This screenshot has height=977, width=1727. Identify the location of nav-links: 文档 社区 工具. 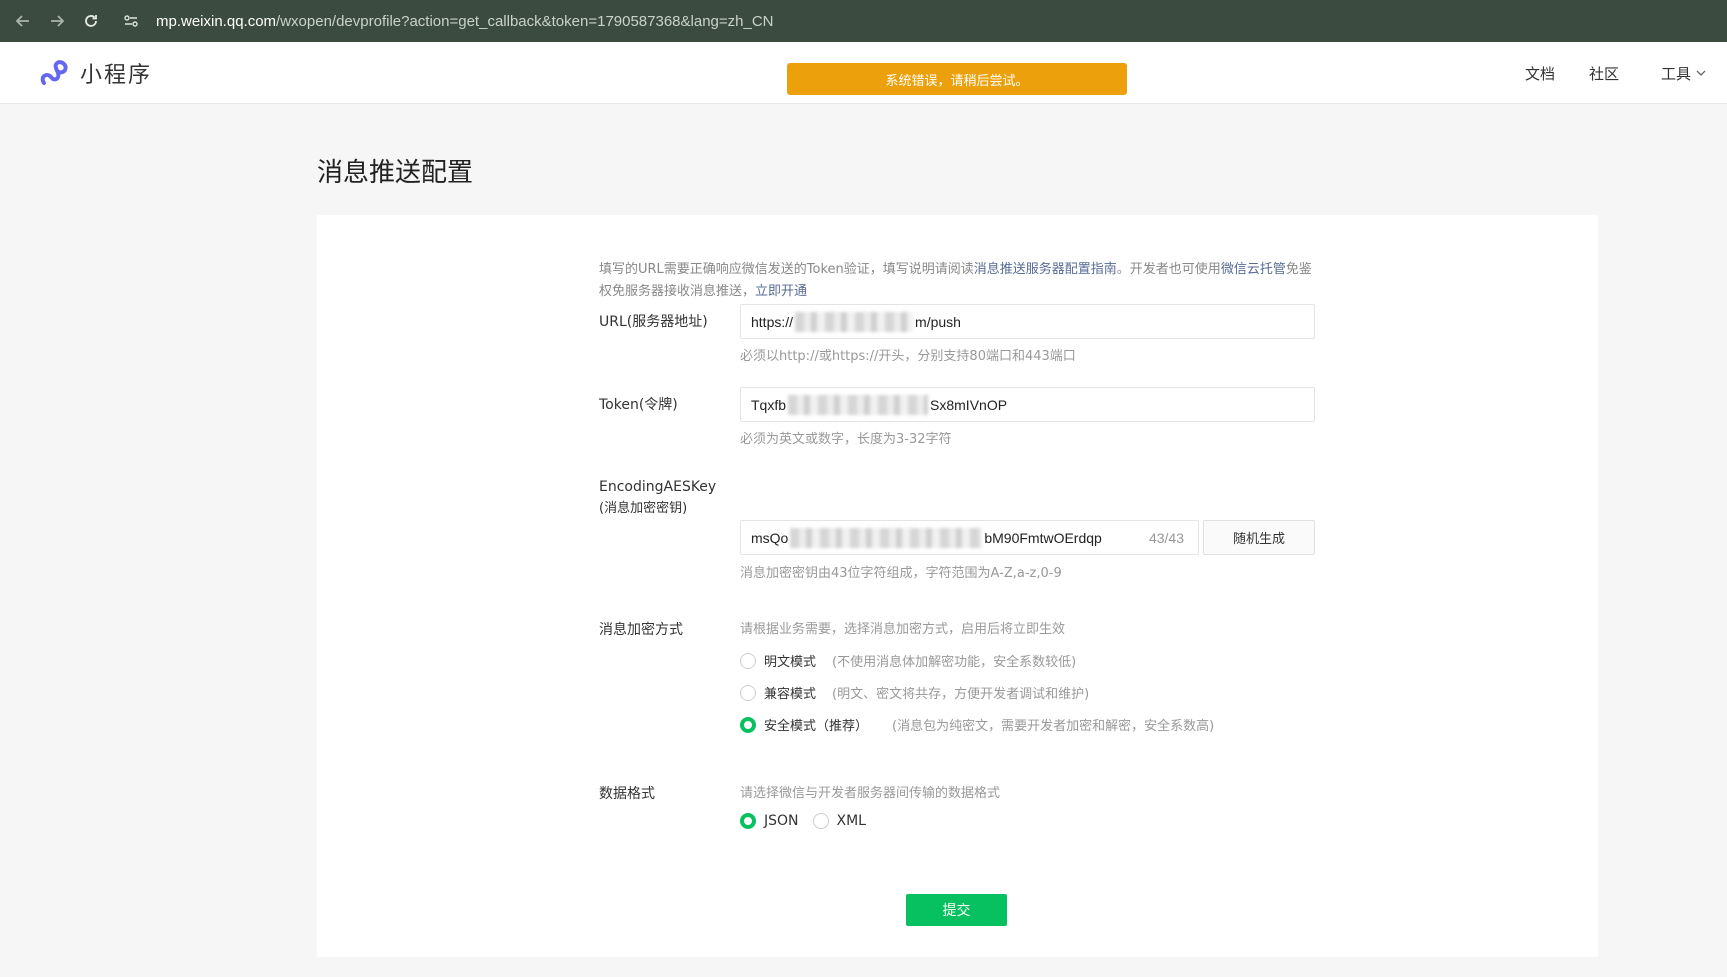
(1599, 73).